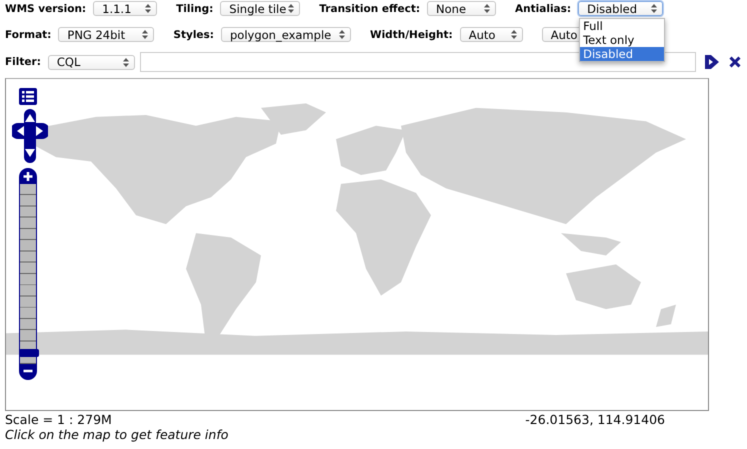 This screenshot has height=449, width=747. I want to click on hint-text: Click on the map to get feature info, so click(117, 434).